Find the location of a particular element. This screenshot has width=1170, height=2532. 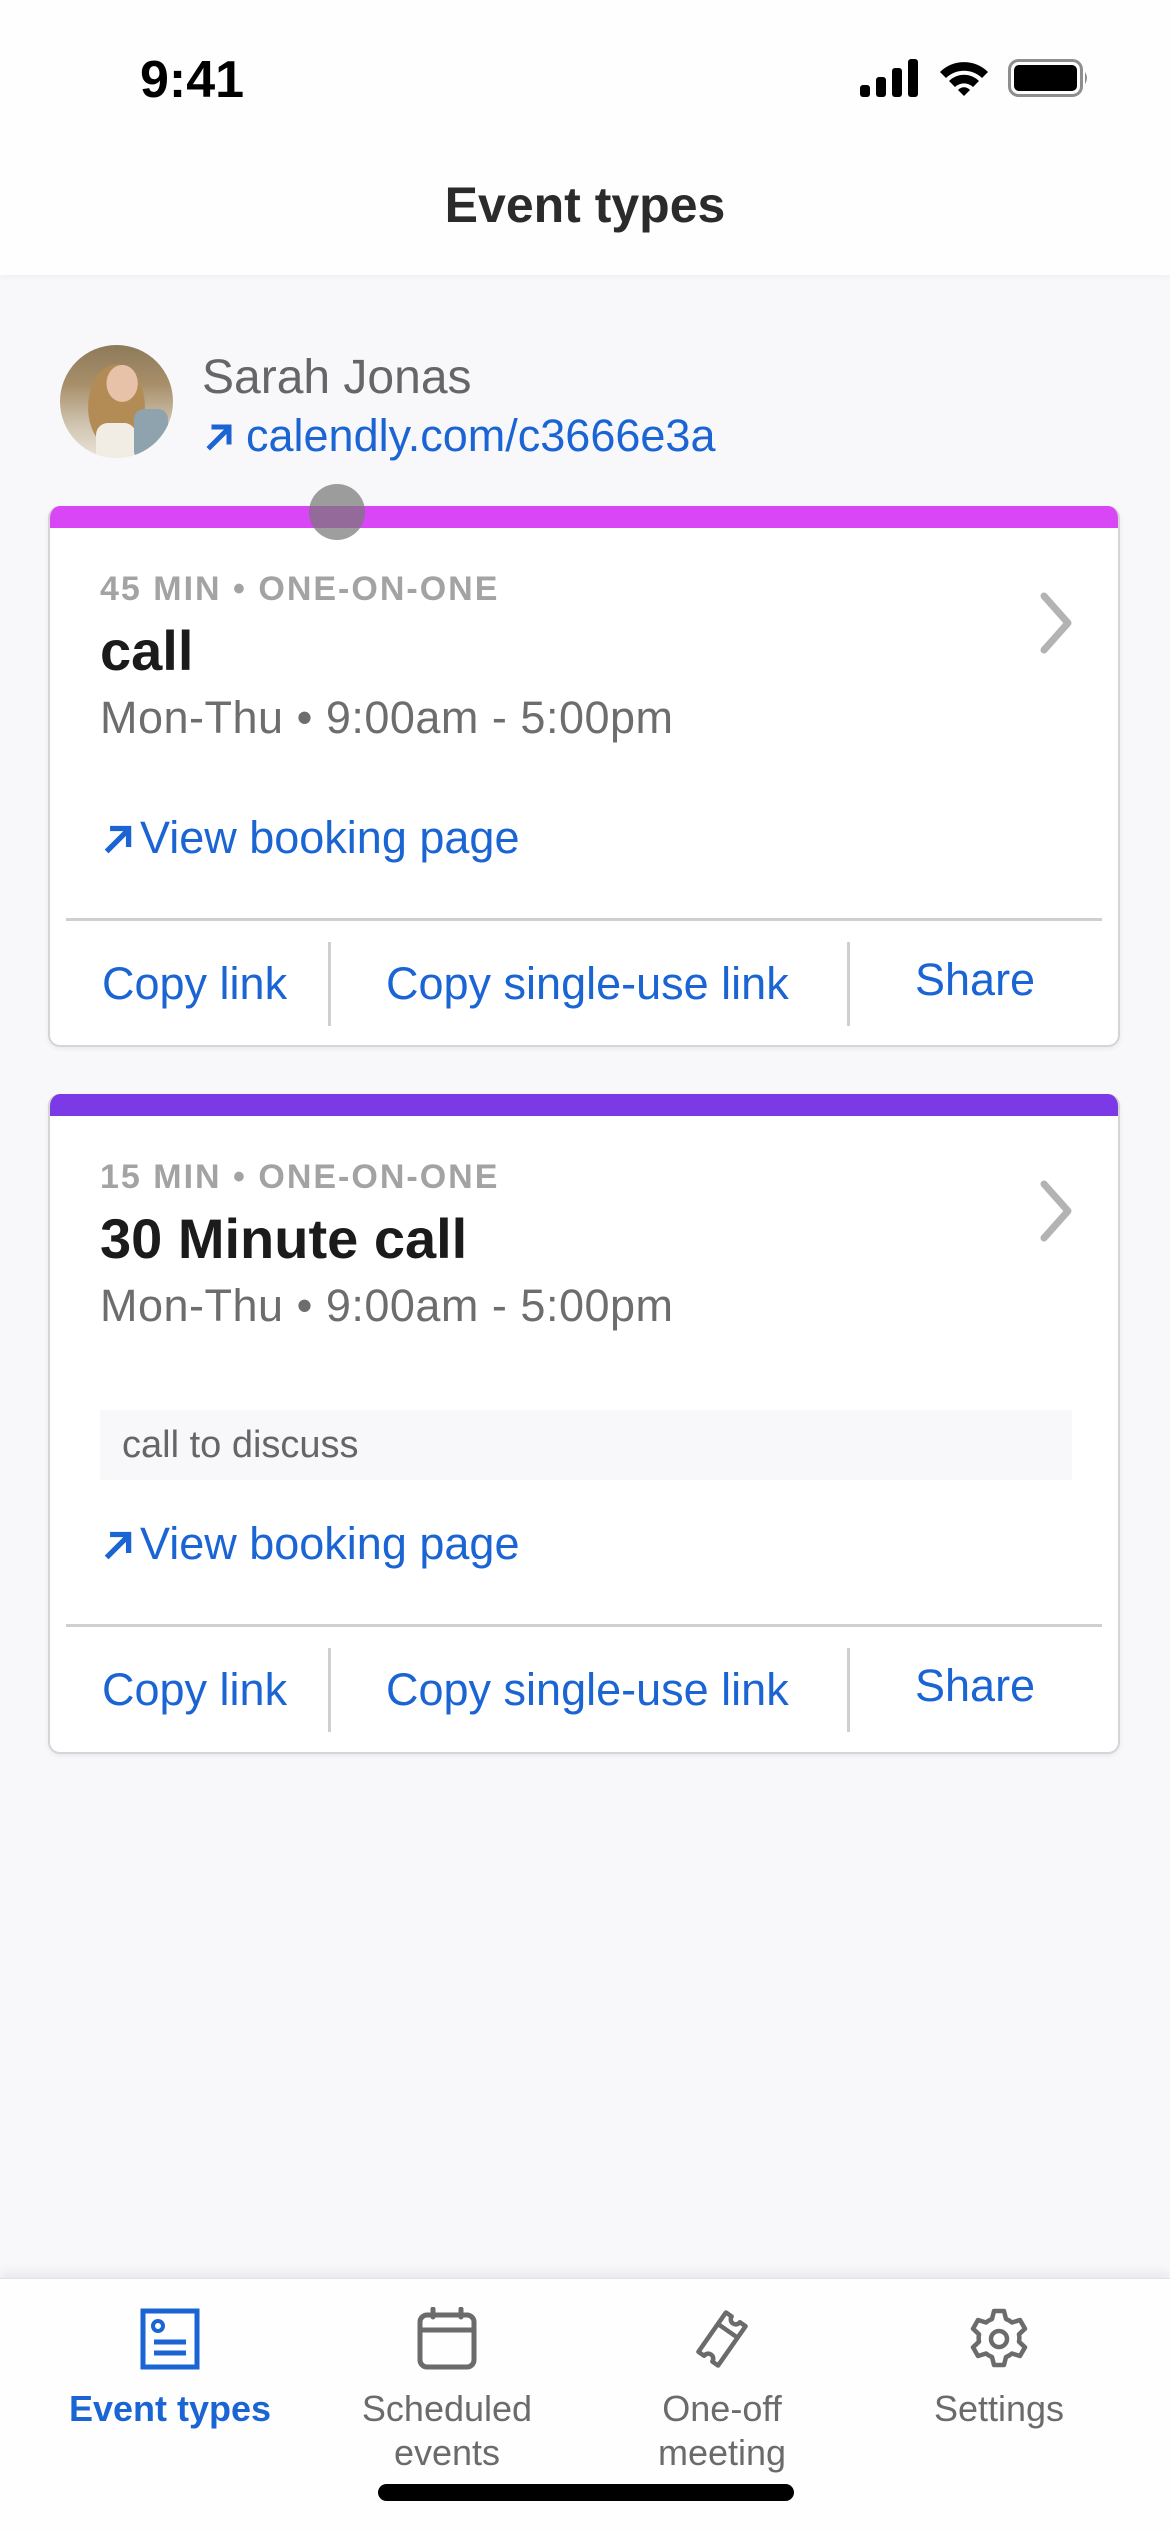

cellular-signal-icon is located at coordinates (889, 78).